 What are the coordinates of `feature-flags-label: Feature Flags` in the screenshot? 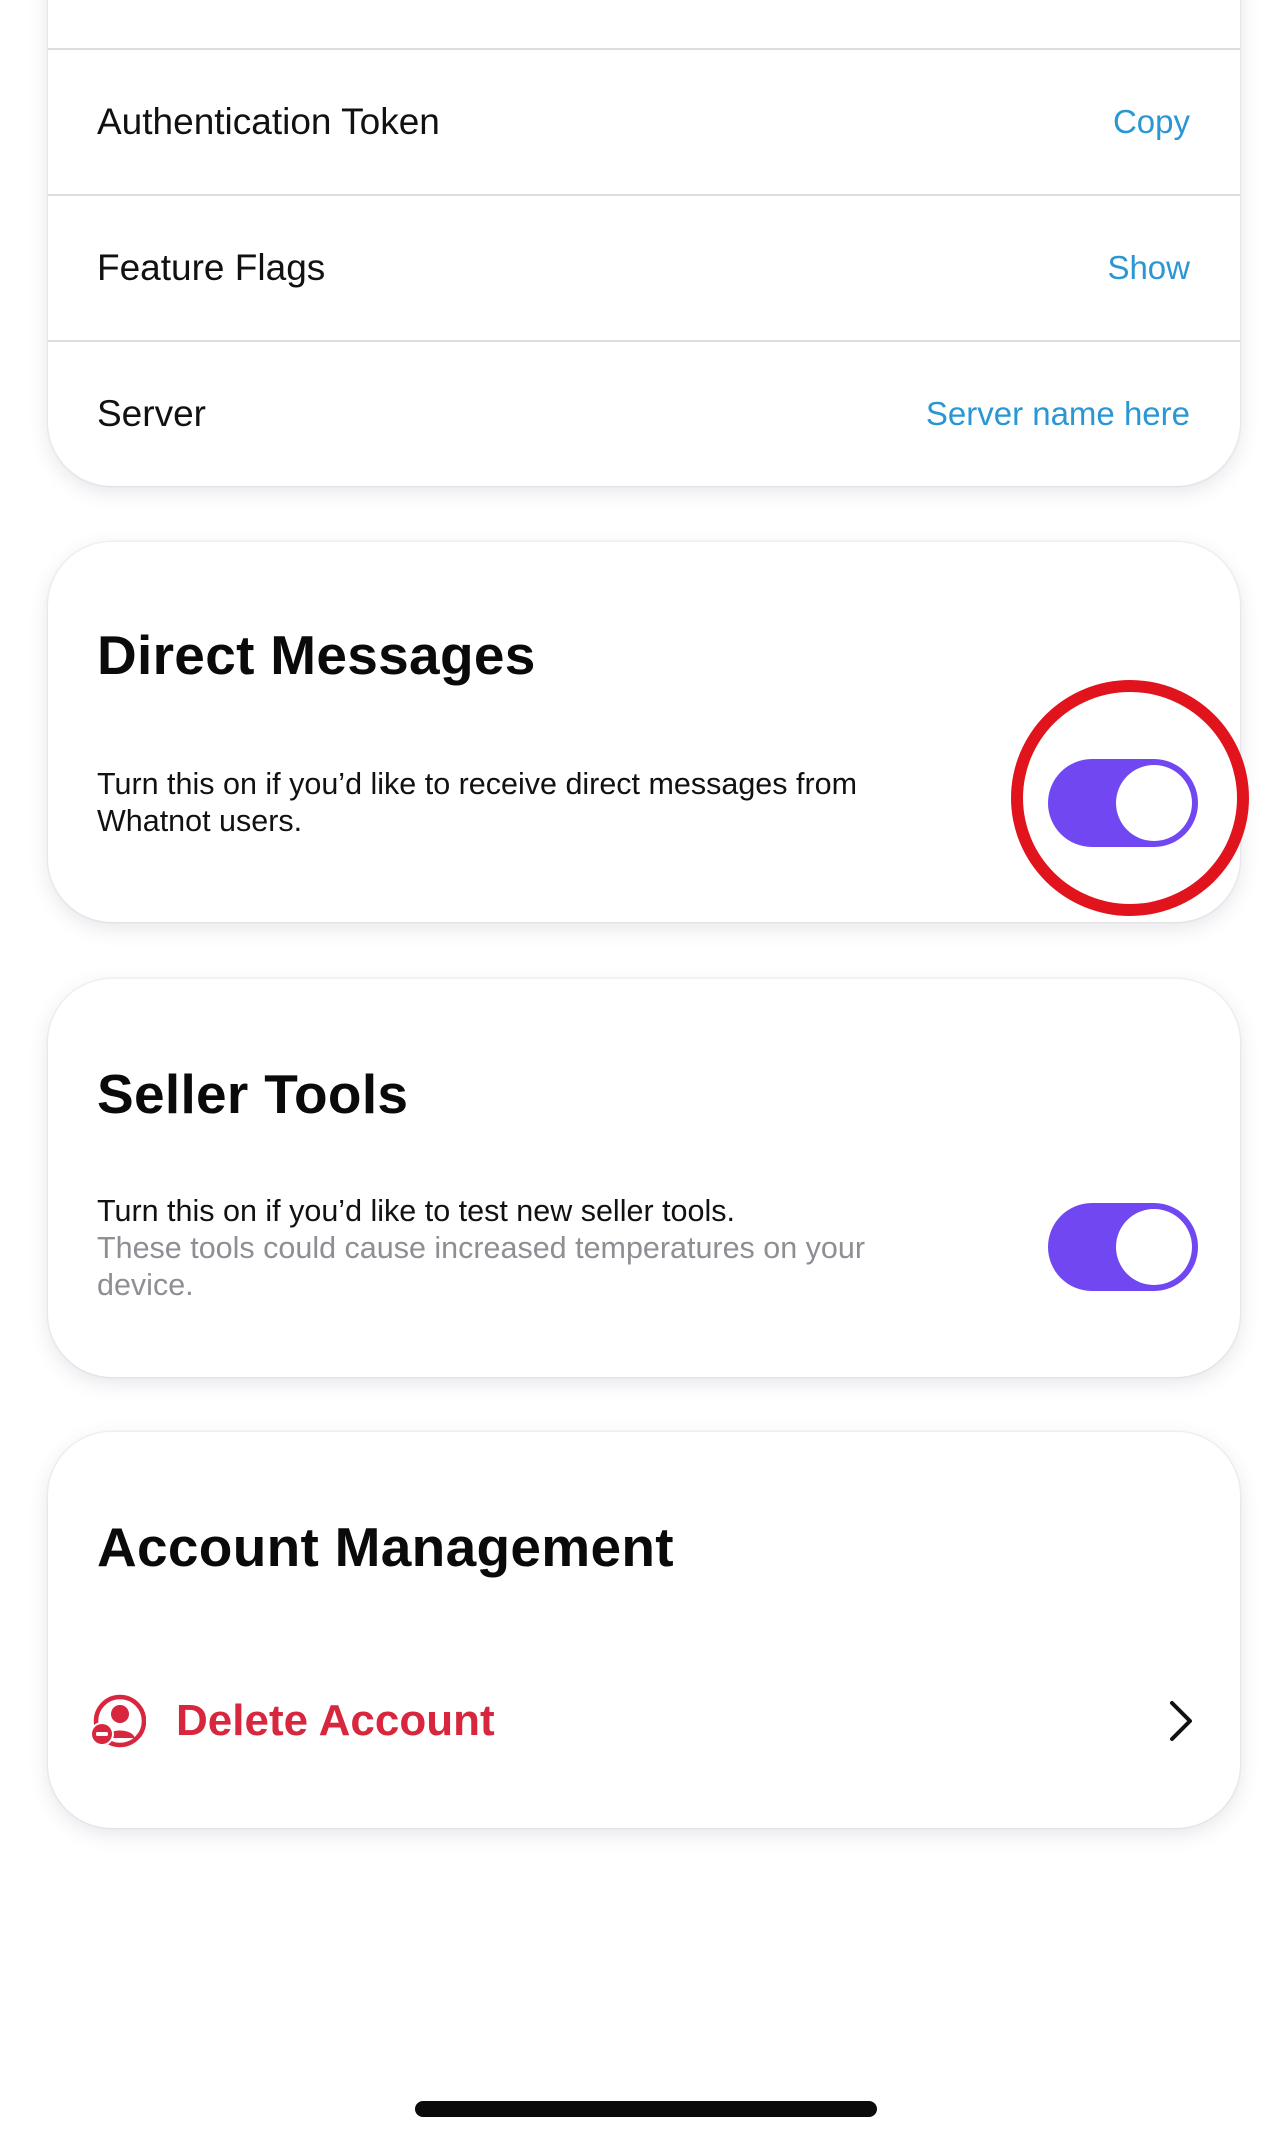 It's located at (211, 267).